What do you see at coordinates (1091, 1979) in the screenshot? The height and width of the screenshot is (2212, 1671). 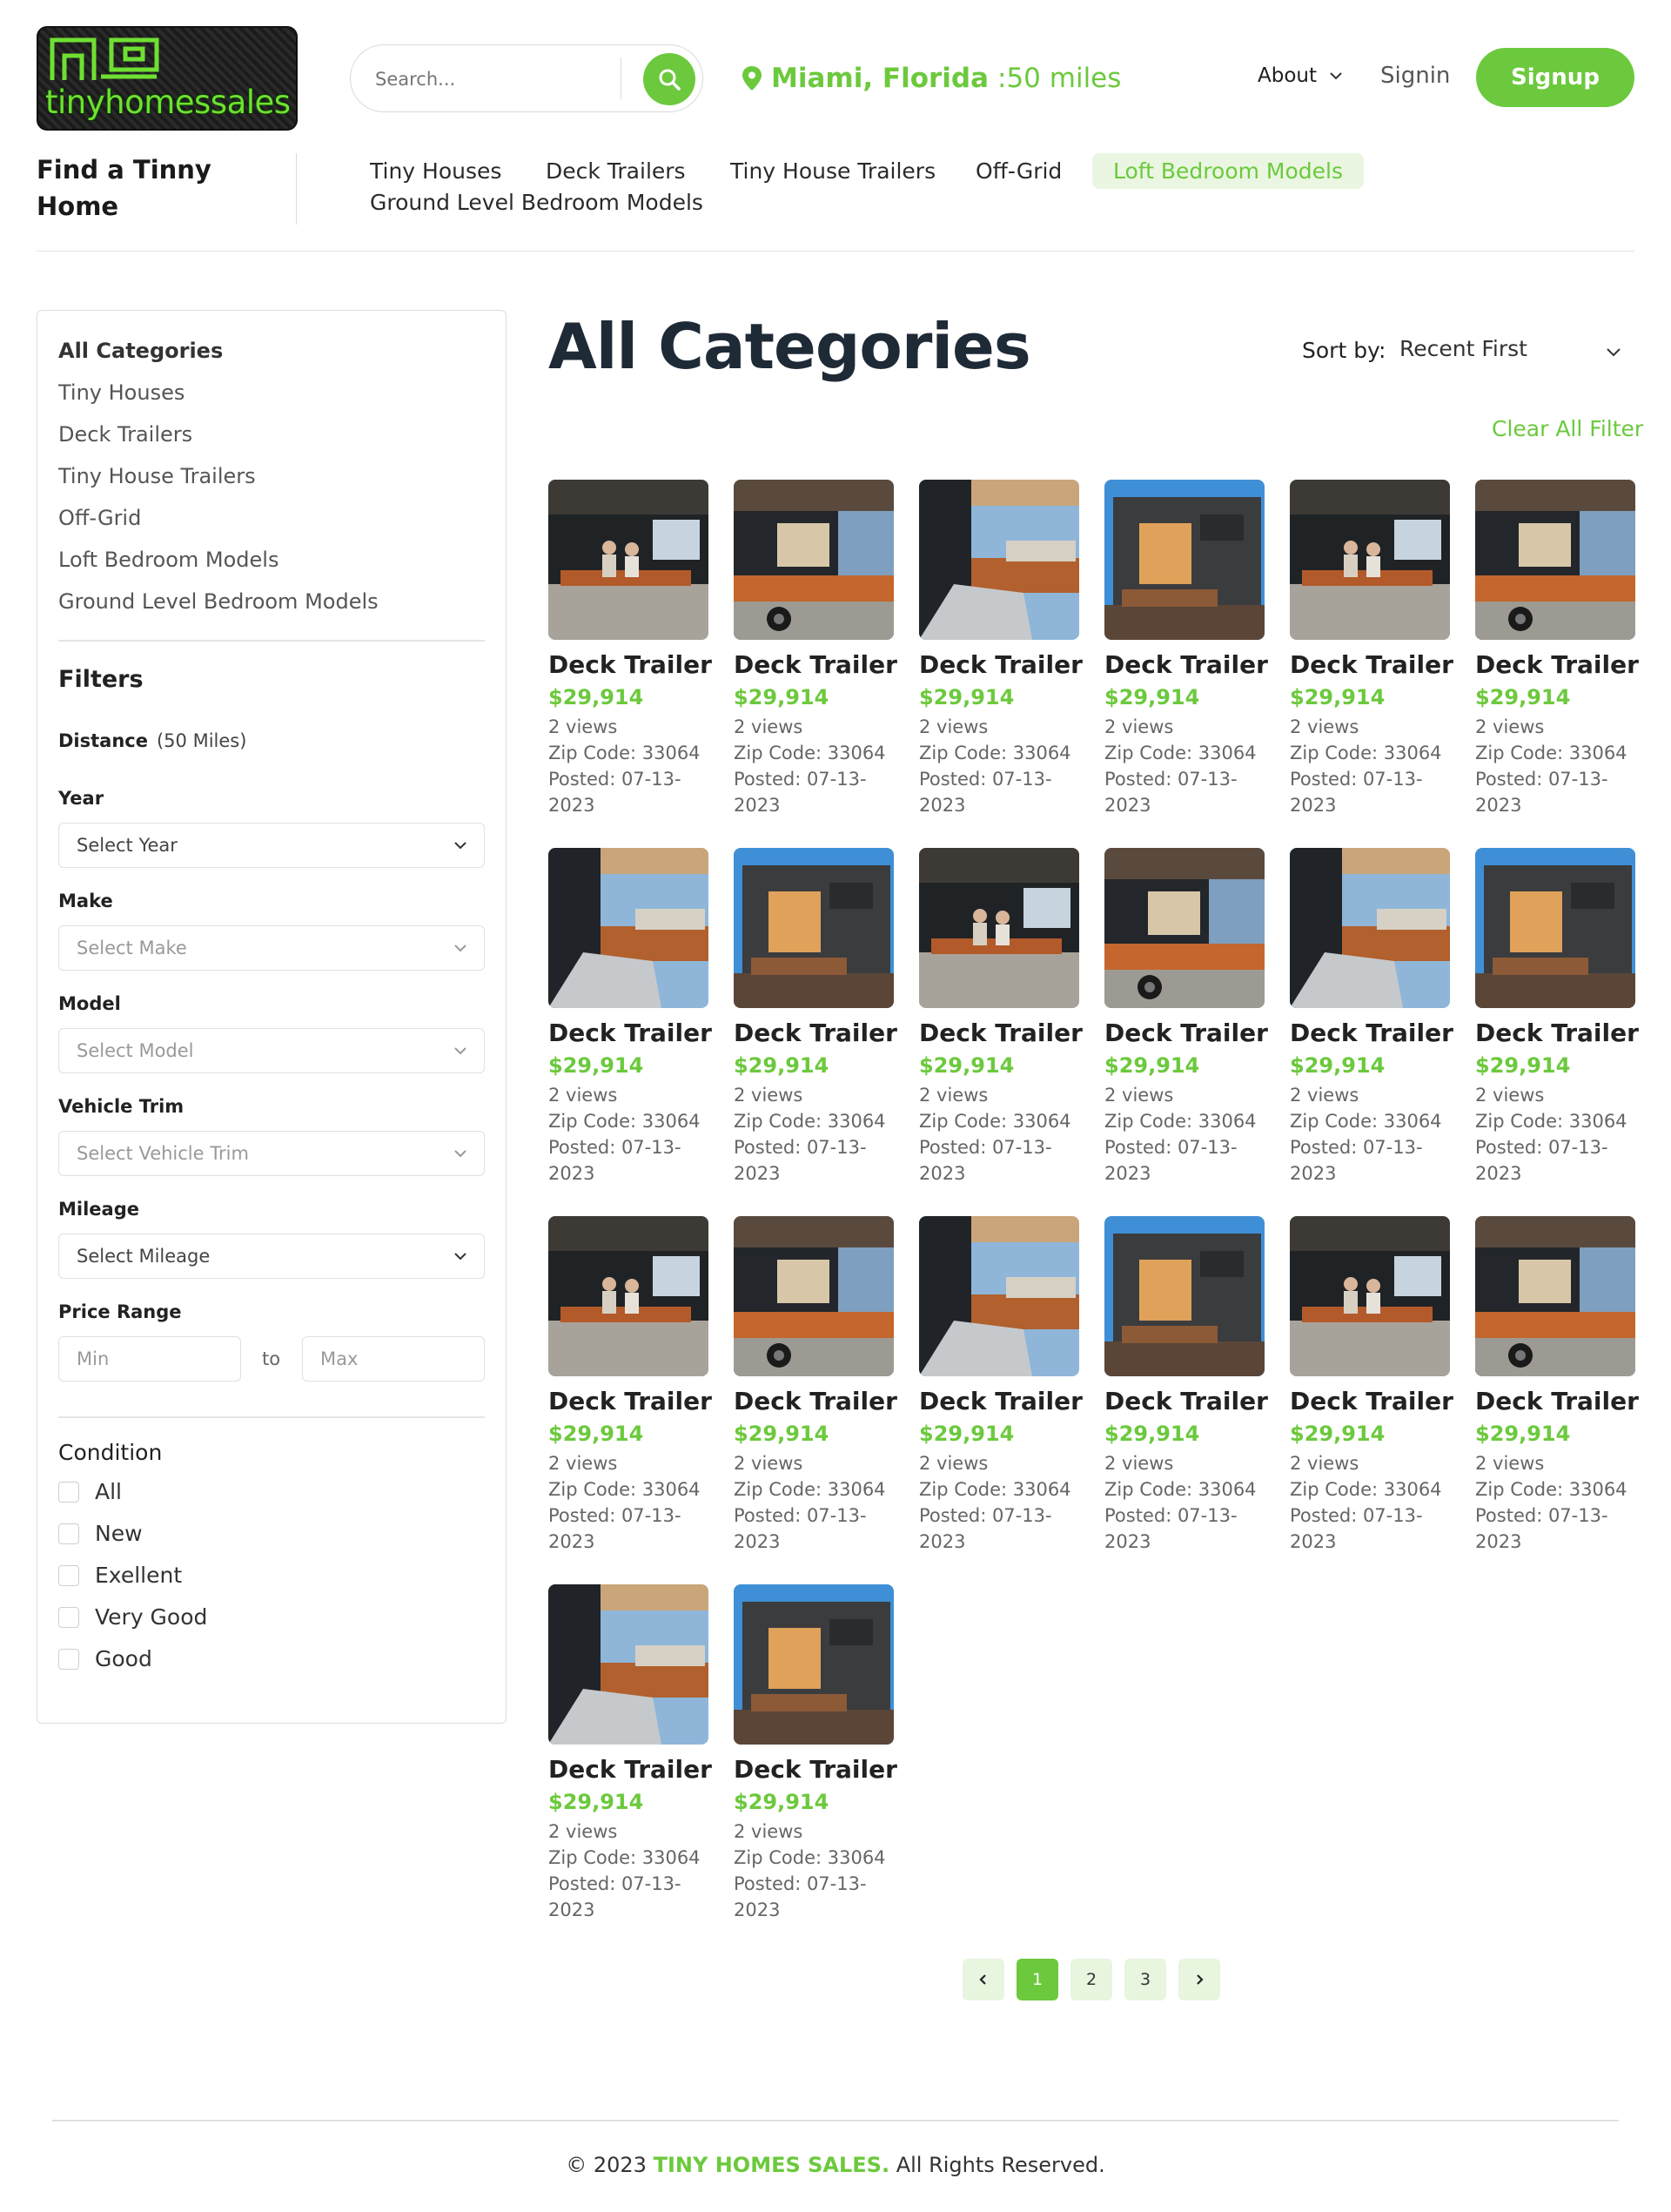 I see `pagination-page-2: 2` at bounding box center [1091, 1979].